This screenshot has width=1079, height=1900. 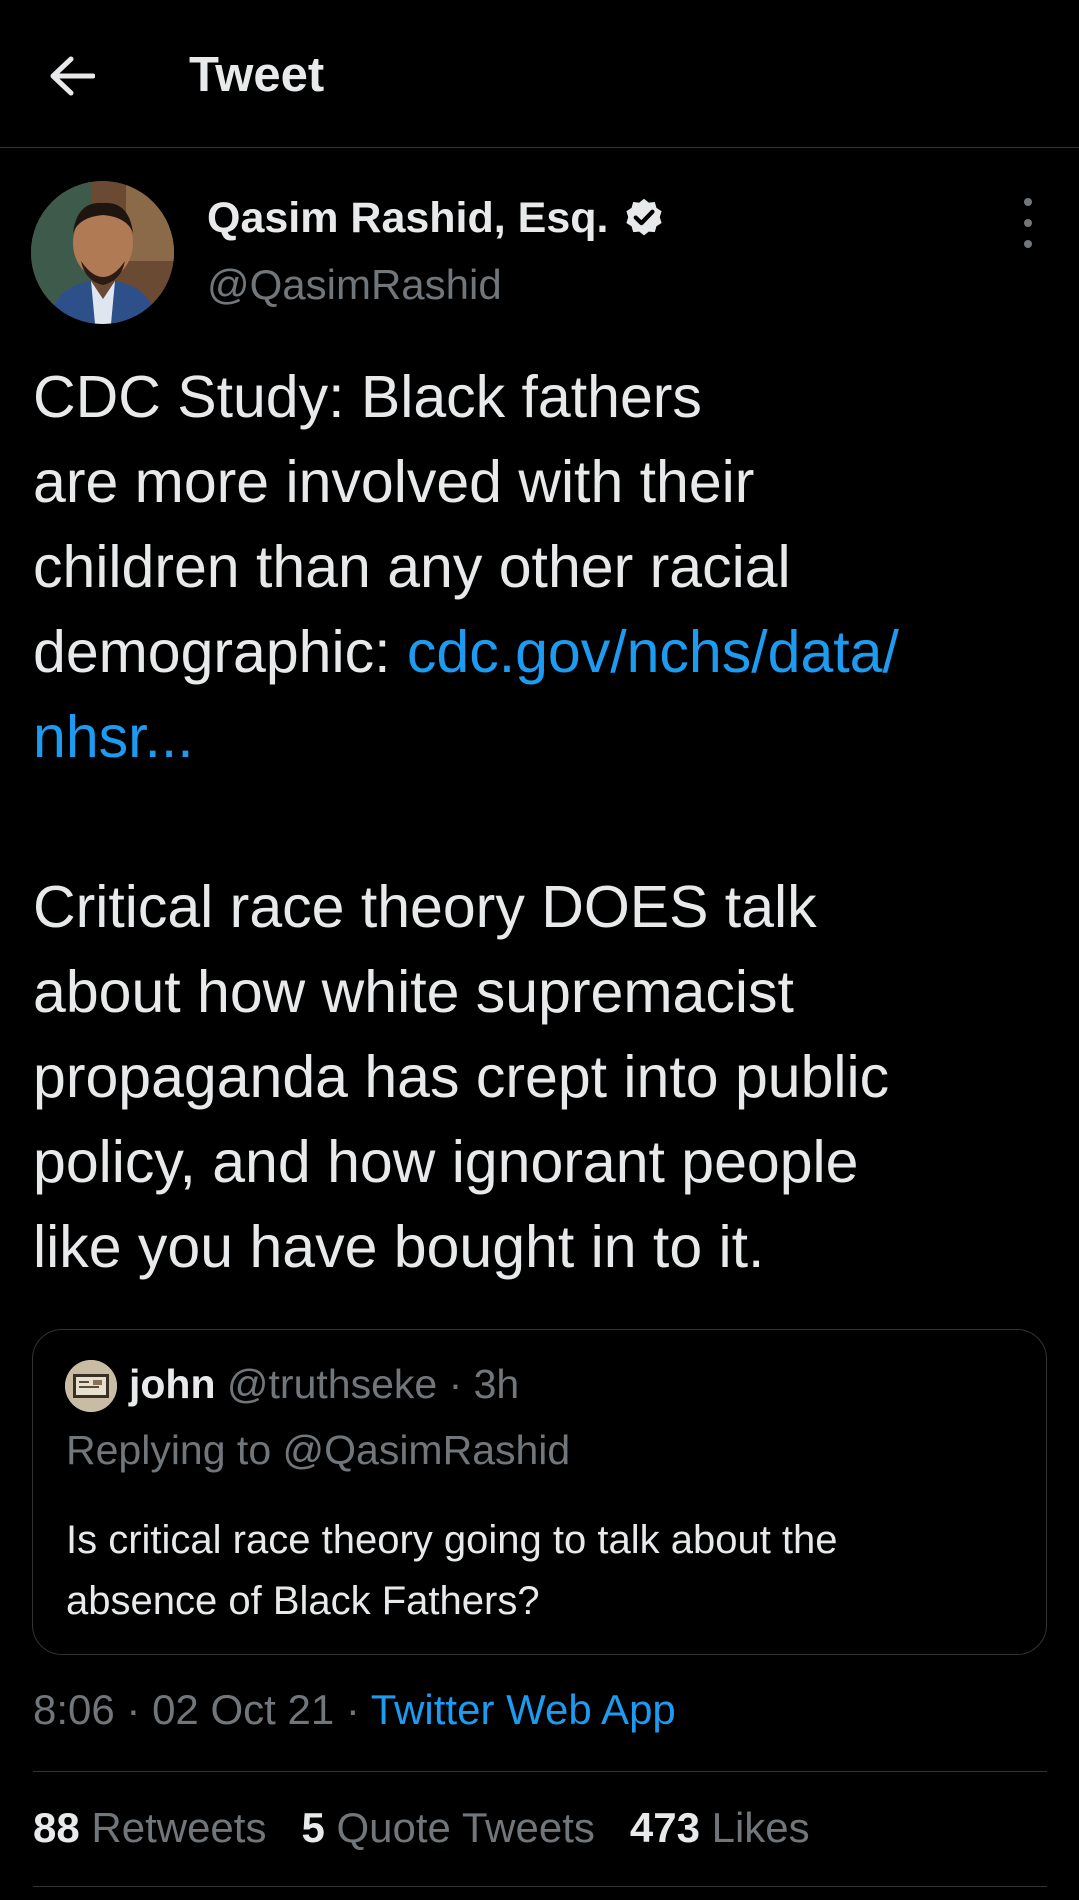 I want to click on tweet-timestamp: 8:06 · 02 Oct 21 · Twitter Web App, so click(x=354, y=1710).